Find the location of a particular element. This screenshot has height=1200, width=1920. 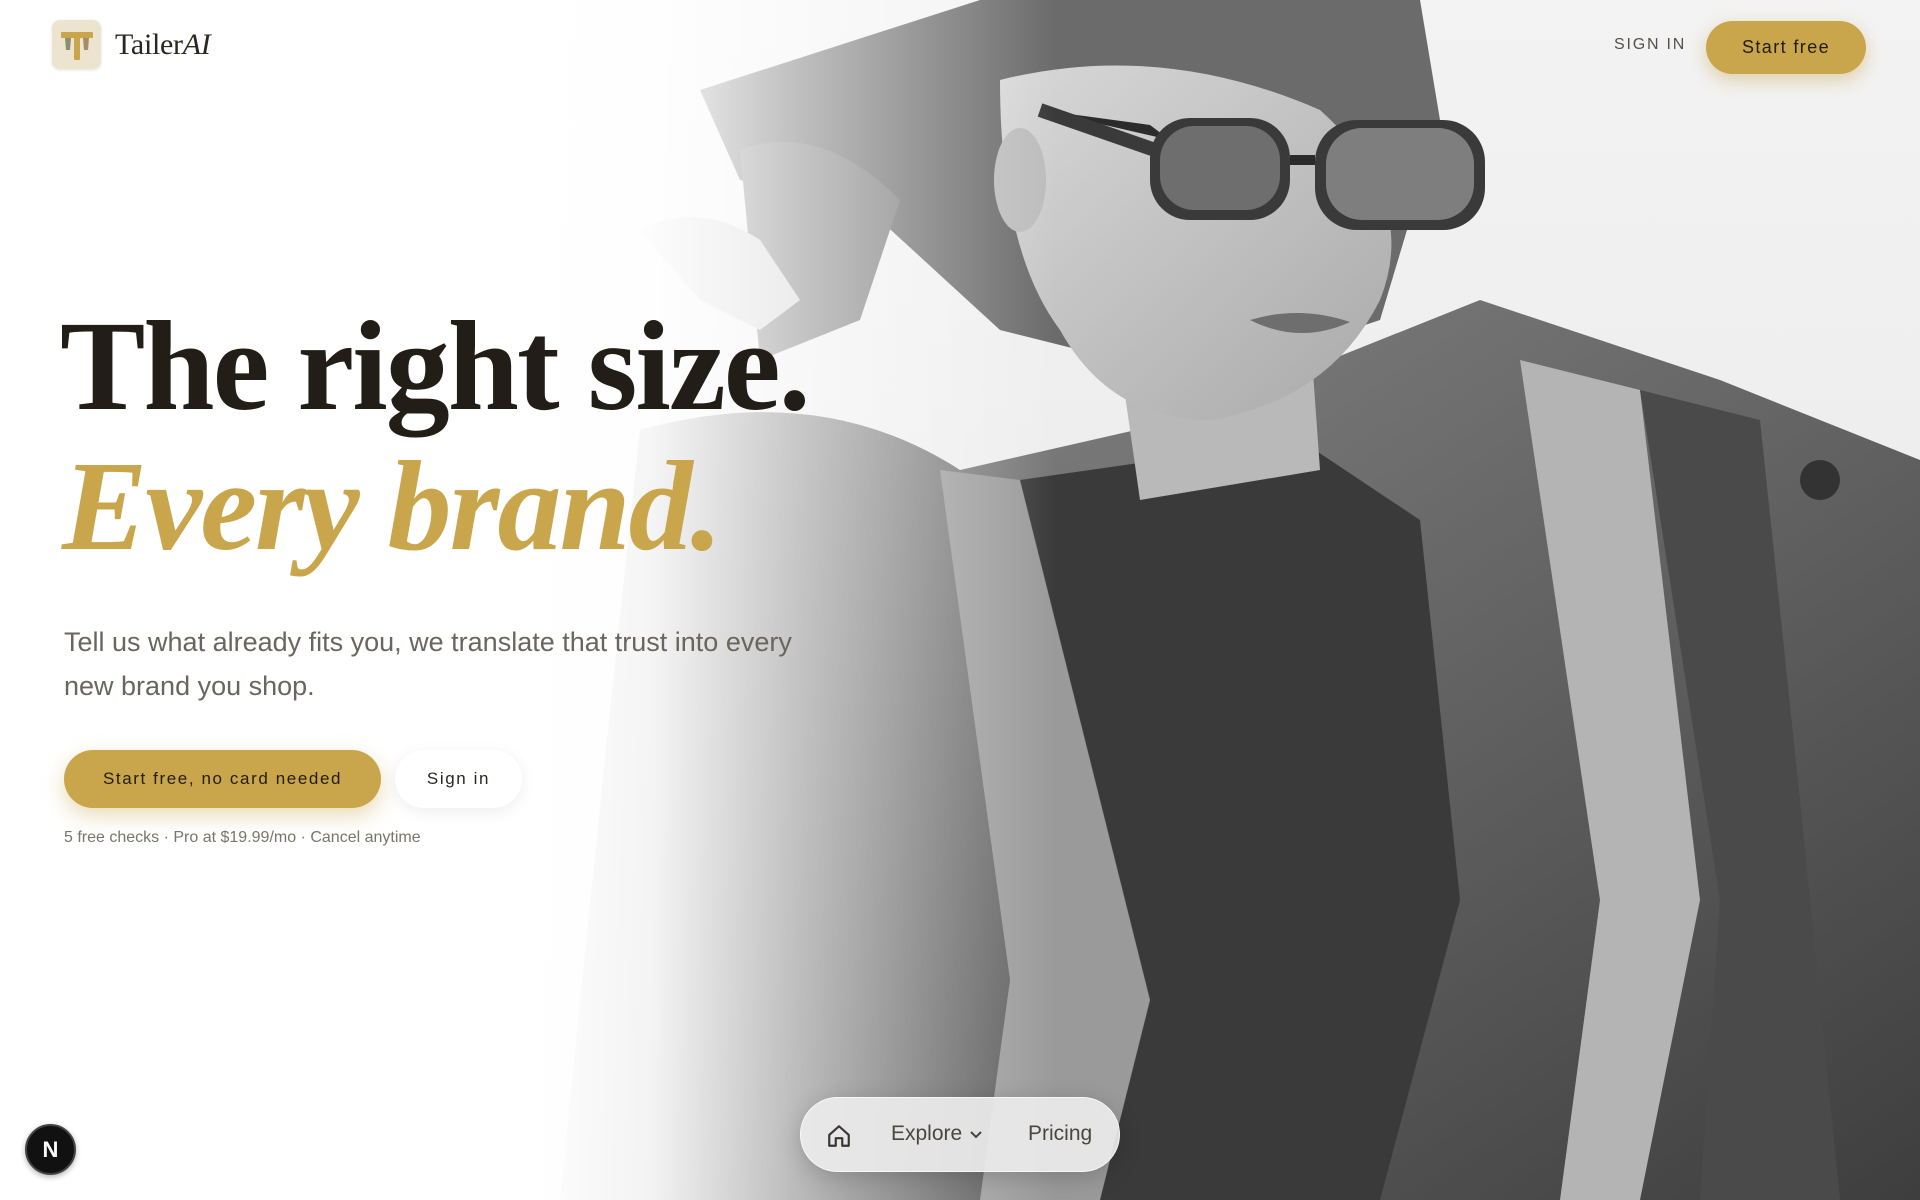

brand-name-main: Tailer is located at coordinates (149, 44).